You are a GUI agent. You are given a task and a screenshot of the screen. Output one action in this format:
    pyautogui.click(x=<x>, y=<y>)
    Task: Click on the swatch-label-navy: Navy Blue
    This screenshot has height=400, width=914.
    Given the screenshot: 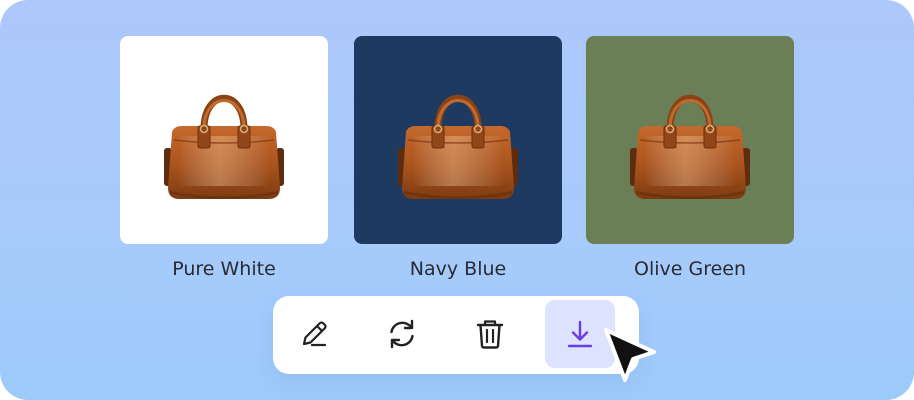 What is the action you would take?
    pyautogui.click(x=458, y=269)
    